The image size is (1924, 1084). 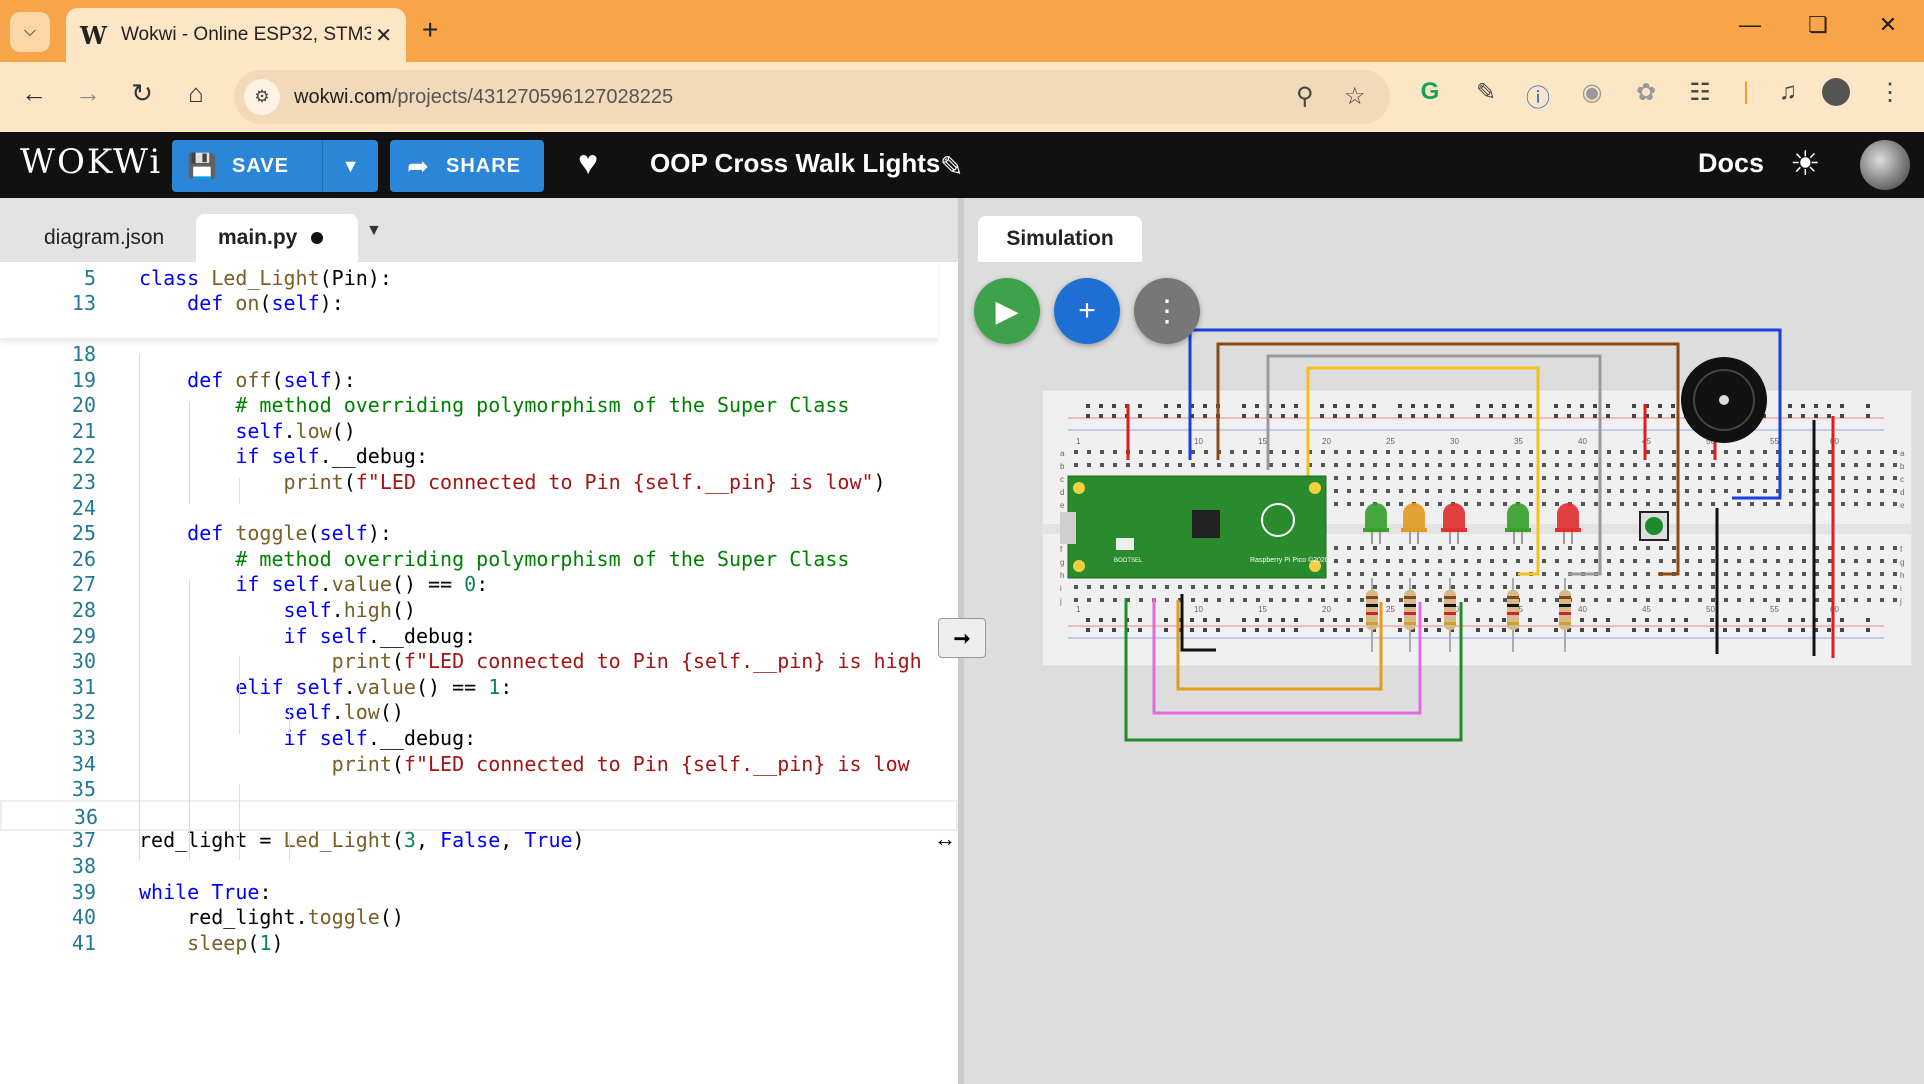 I want to click on docs-link: Docs, so click(x=1731, y=163).